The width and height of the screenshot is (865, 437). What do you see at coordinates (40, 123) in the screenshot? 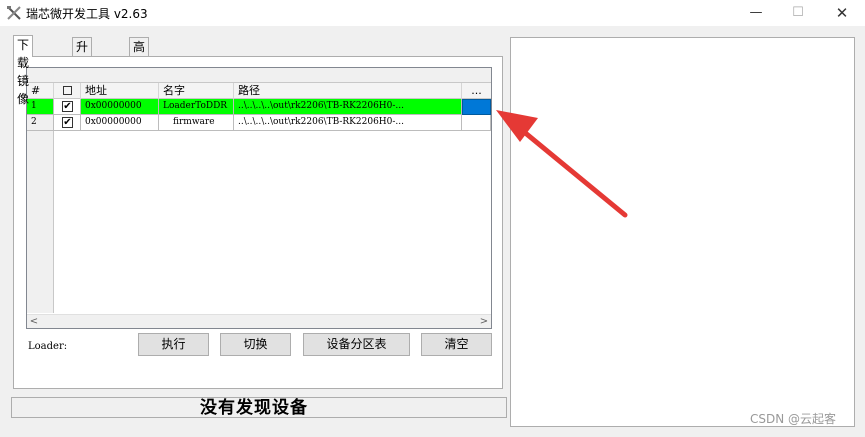
I see `row-index: 2` at bounding box center [40, 123].